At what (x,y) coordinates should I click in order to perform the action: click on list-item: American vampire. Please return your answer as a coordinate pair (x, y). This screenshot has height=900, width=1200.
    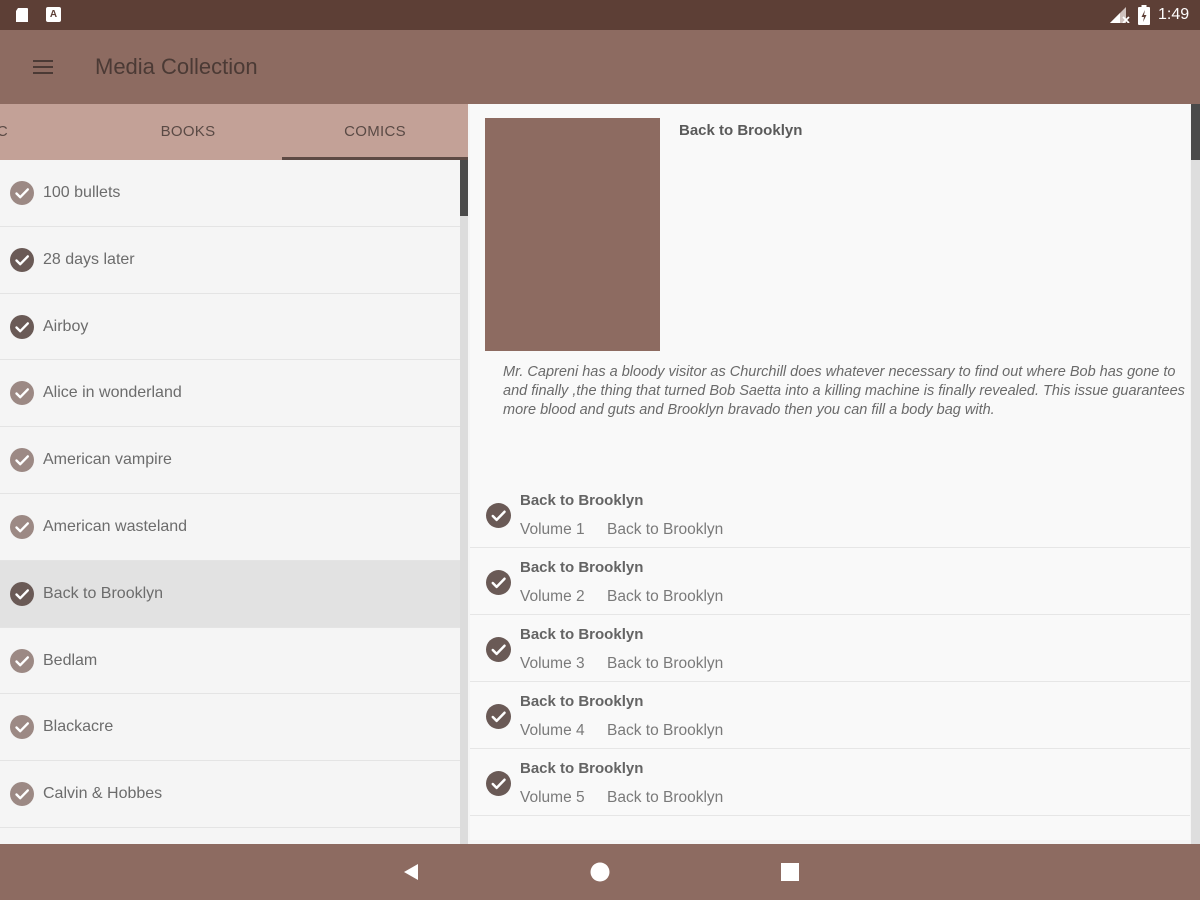
    Looking at the image, I should click on (230, 460).